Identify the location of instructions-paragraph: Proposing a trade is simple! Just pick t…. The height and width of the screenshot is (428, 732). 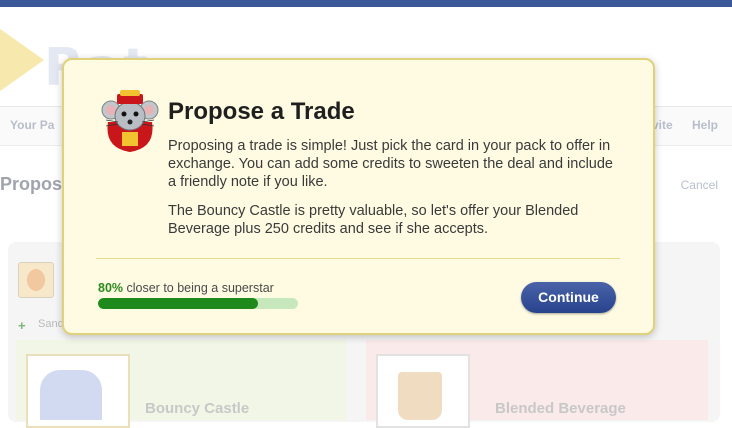
(390, 164).